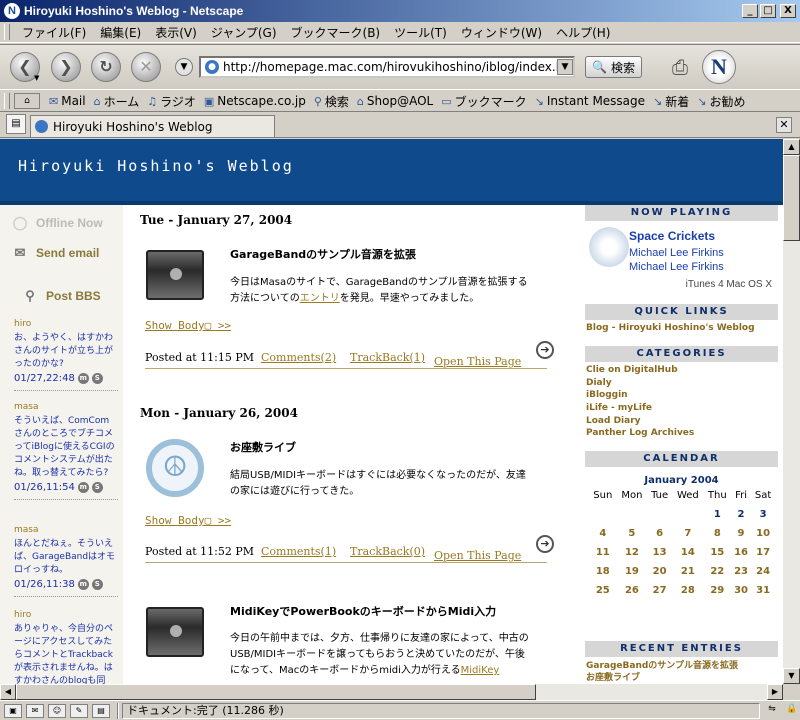 This screenshot has height=720, width=800. I want to click on category-item: Panther Log Archives, so click(640, 433).